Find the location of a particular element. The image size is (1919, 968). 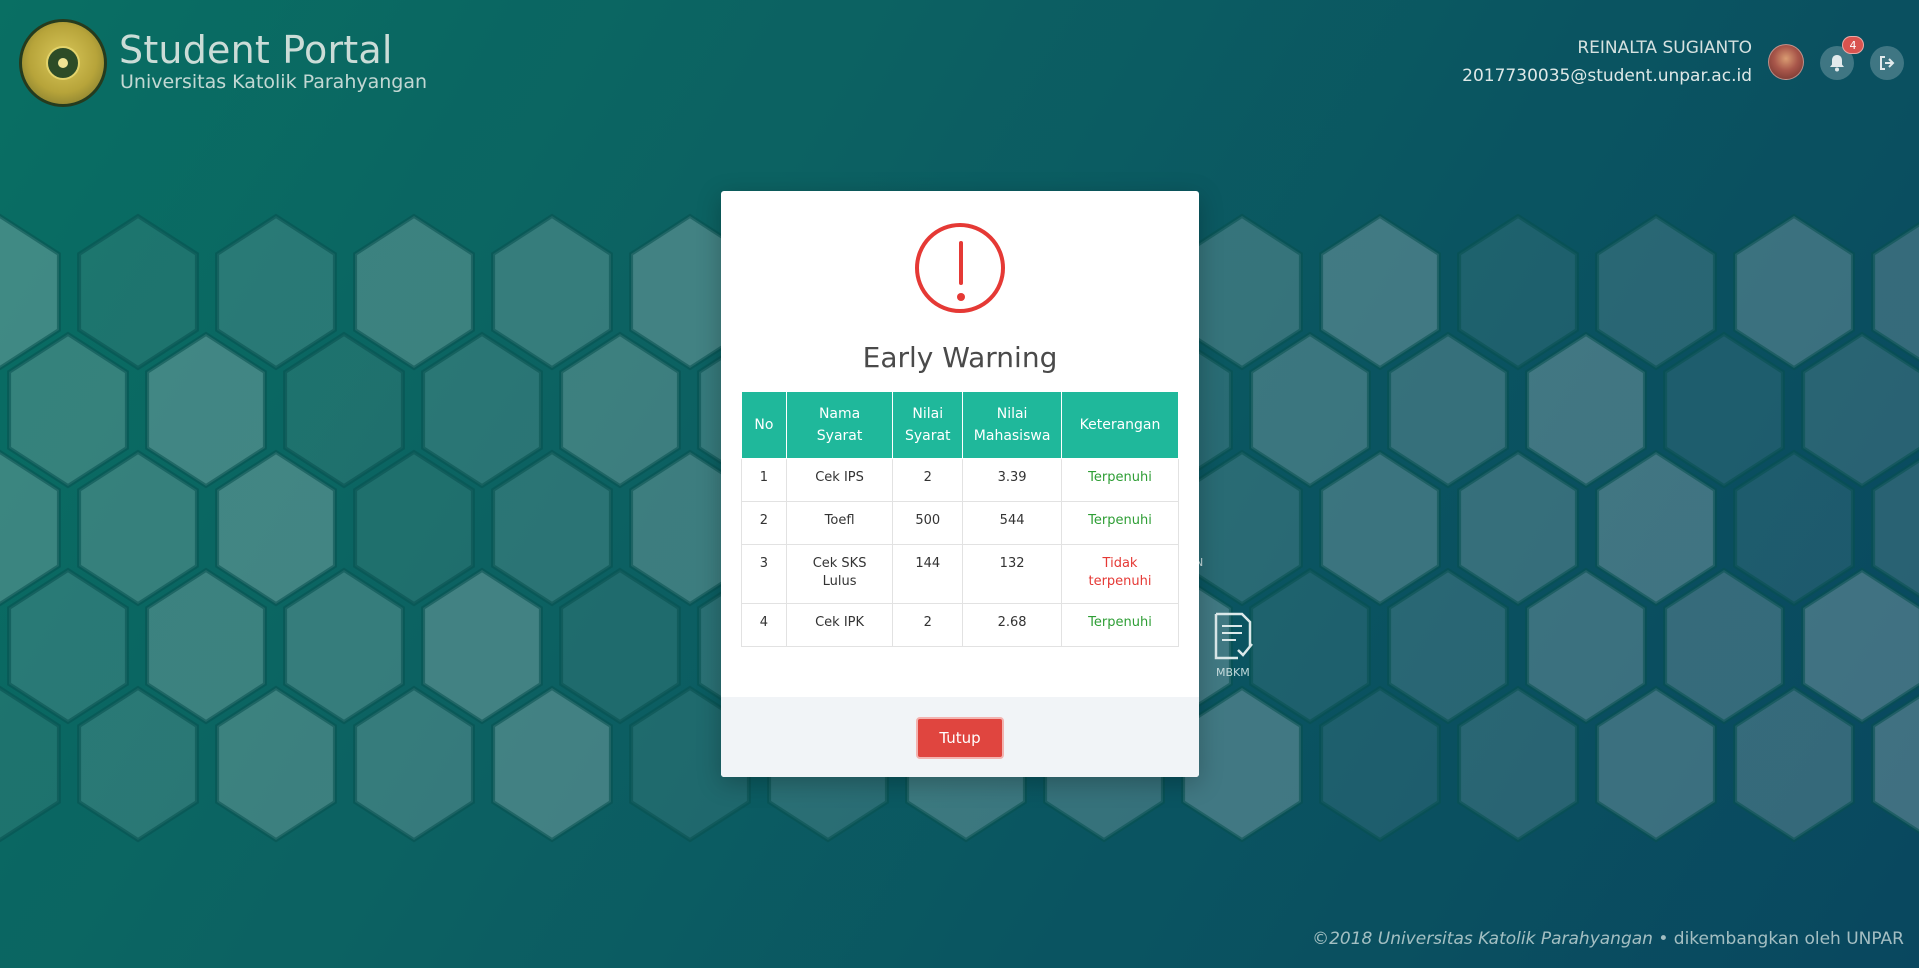

modal-footer: Tutup is located at coordinates (960, 737).